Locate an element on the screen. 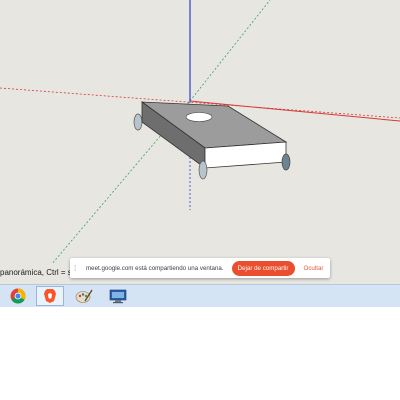 This screenshot has width=400, height=400. taskbar-item-remote-desktop is located at coordinates (118, 296).